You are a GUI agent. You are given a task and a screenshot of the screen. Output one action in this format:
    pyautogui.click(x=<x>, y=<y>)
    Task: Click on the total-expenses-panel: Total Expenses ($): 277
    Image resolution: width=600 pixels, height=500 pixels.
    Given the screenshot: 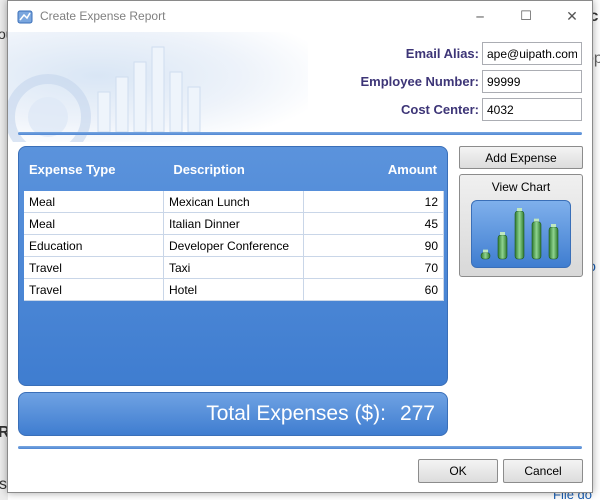 What is the action you would take?
    pyautogui.click(x=233, y=414)
    